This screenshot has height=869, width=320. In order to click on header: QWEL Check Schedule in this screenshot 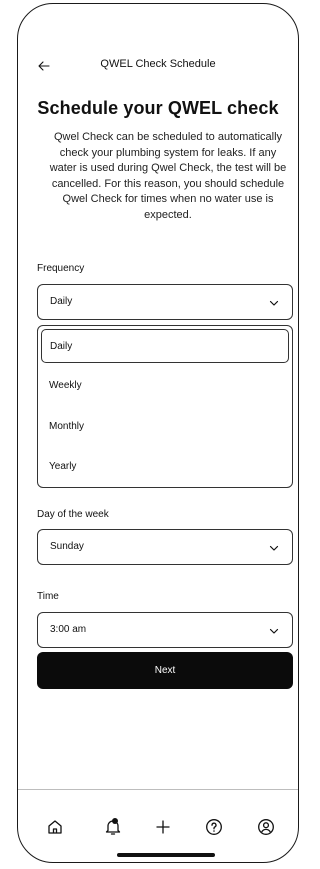, I will do `click(158, 66)`.